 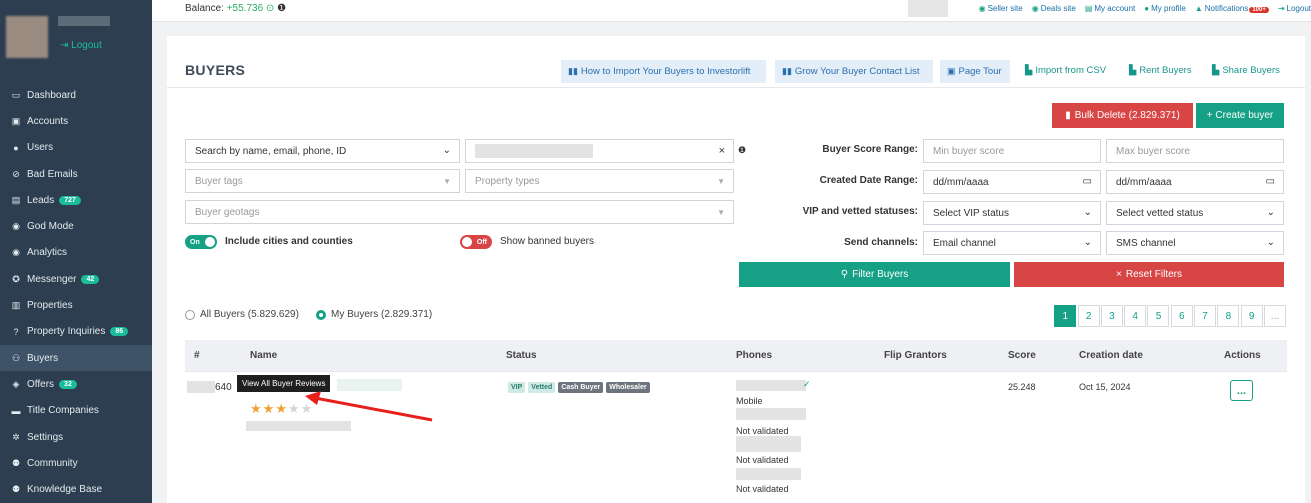 I want to click on clear-icon: ×, so click(x=722, y=151).